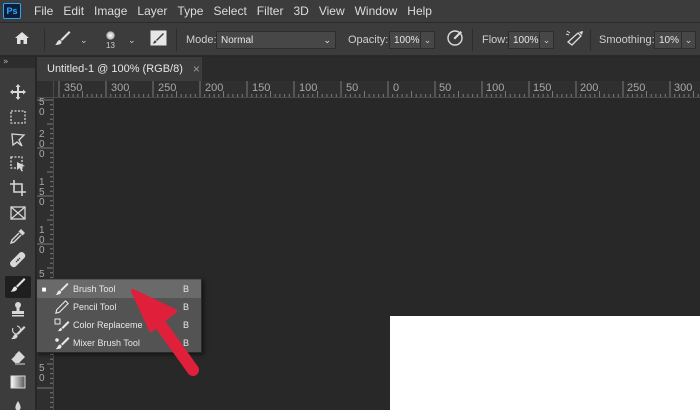 The width and height of the screenshot is (700, 410). Describe the element at coordinates (73, 11) in the screenshot. I see `menu-edit: Edit` at that location.